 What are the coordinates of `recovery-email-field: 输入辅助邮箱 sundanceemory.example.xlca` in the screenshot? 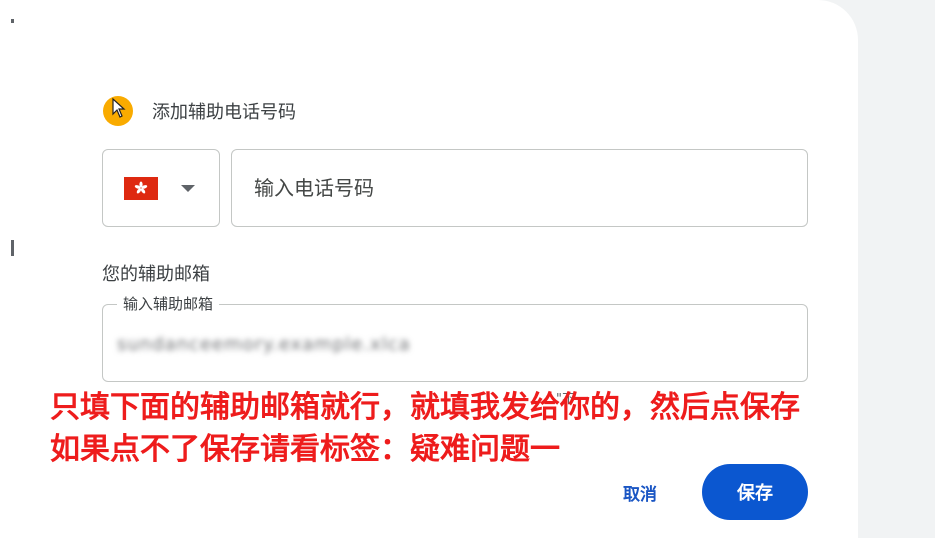 It's located at (455, 338).